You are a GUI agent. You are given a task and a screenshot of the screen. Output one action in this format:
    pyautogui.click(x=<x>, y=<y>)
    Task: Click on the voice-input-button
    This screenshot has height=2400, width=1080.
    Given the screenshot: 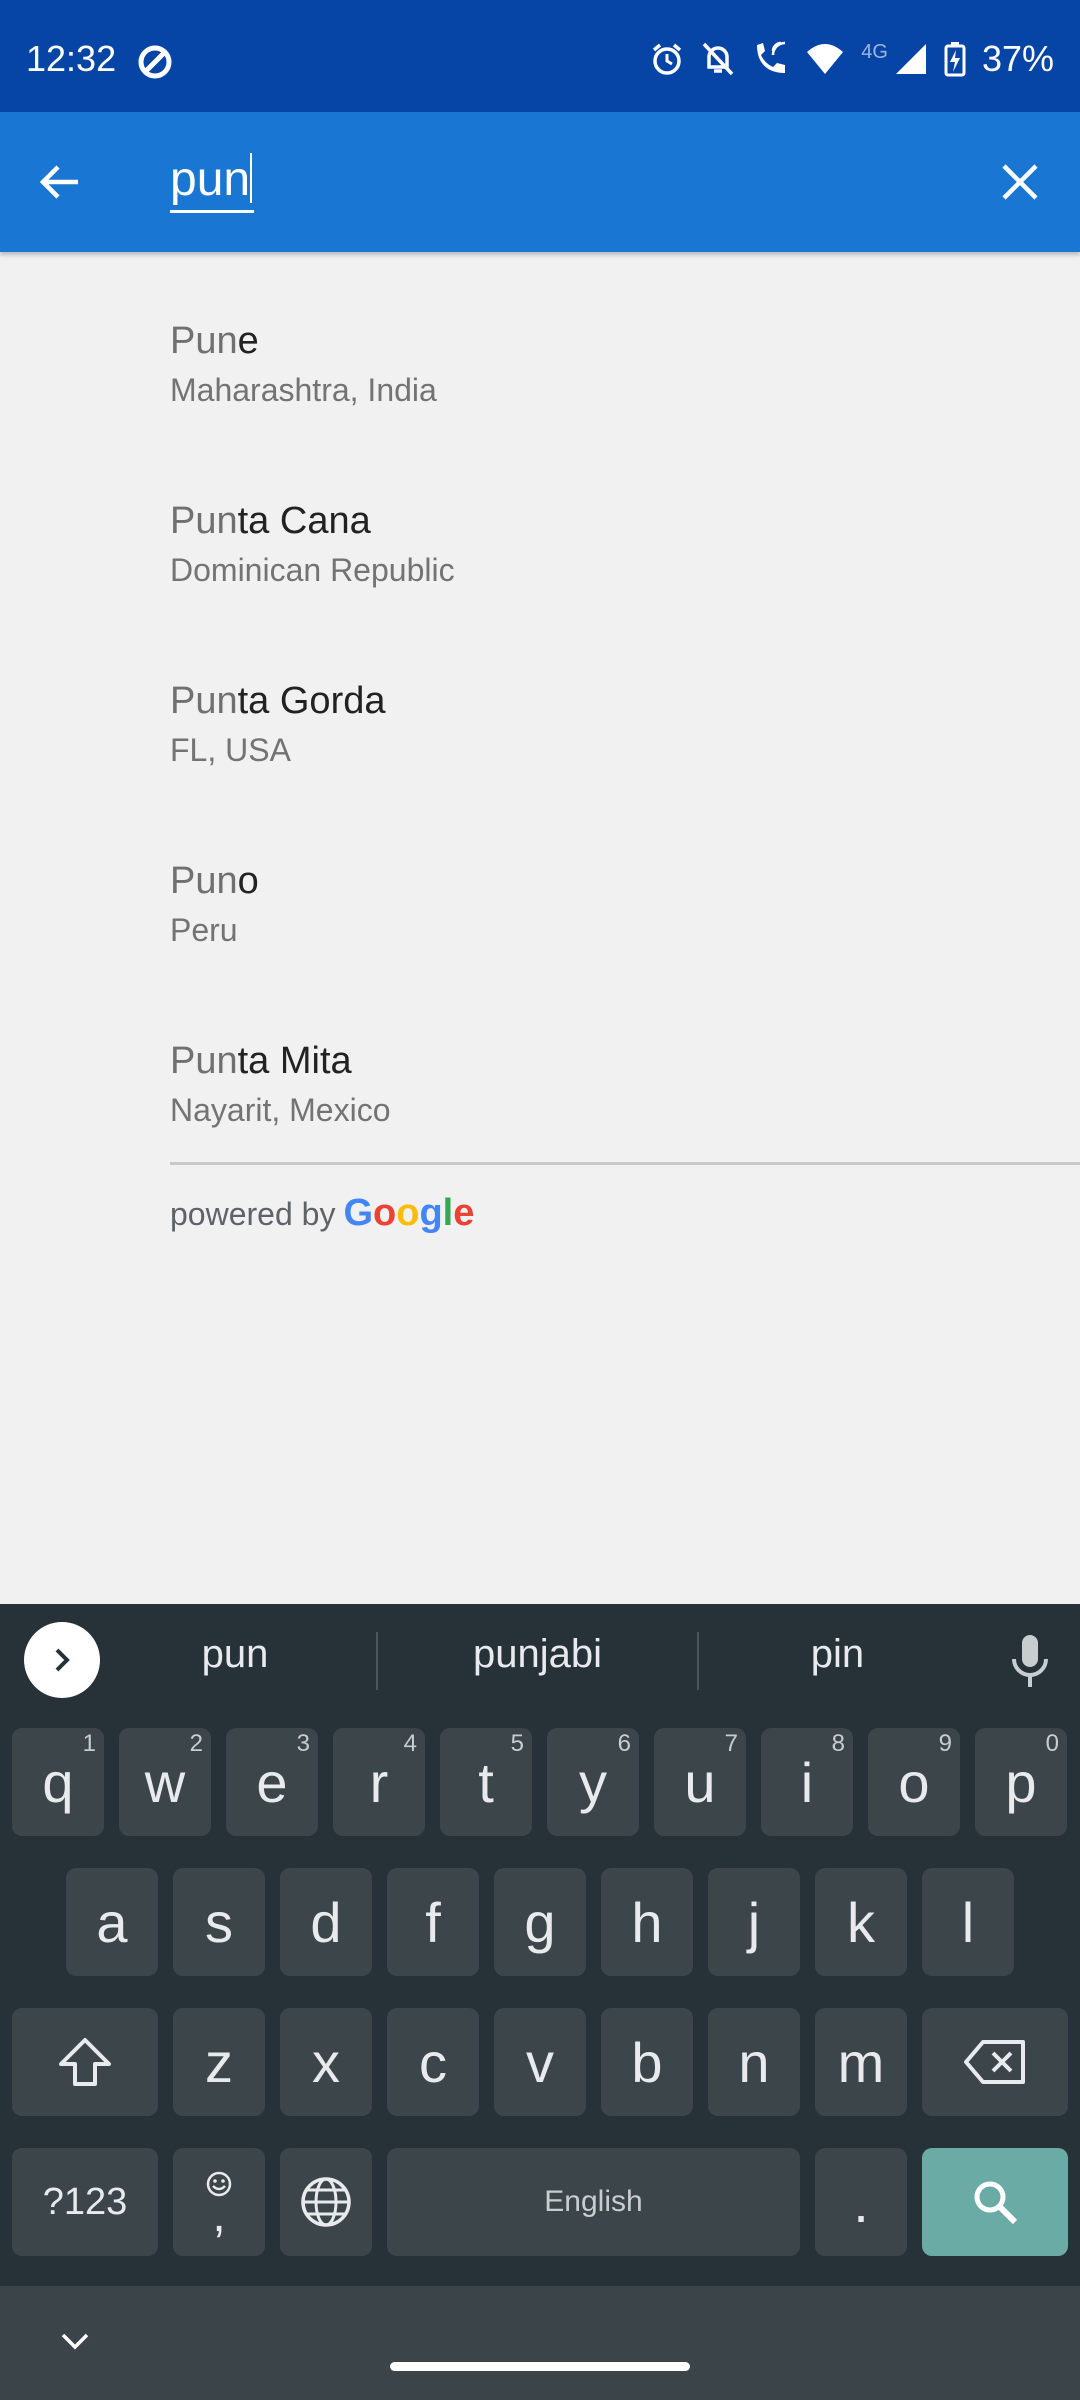 What is the action you would take?
    pyautogui.click(x=1030, y=1661)
    